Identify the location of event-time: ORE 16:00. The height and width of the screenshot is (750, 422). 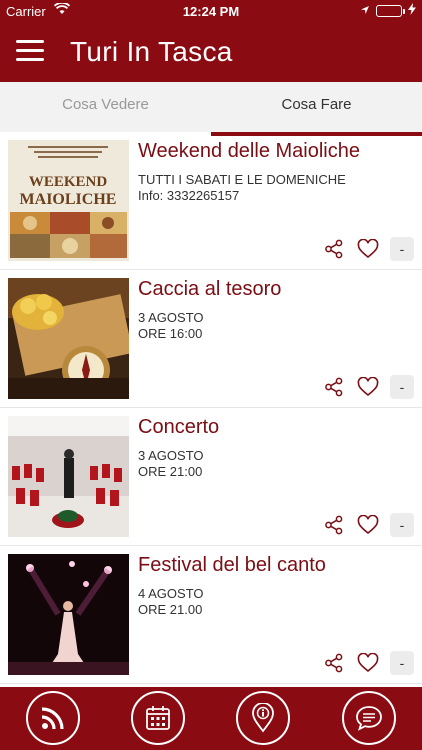
(170, 333).